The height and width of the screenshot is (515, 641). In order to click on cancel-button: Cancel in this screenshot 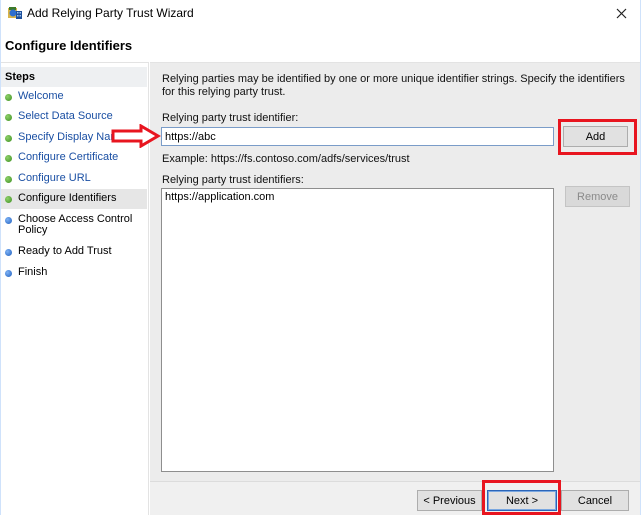, I will do `click(595, 500)`.